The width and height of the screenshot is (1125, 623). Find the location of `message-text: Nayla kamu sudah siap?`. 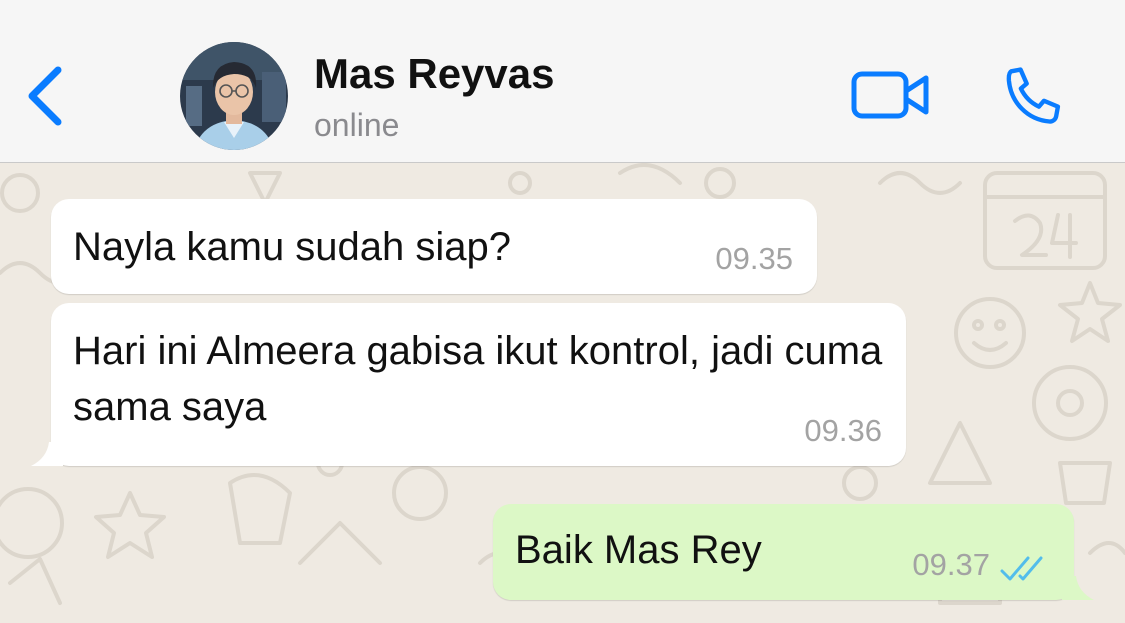

message-text: Nayla kamu sudah siap? is located at coordinates (292, 247).